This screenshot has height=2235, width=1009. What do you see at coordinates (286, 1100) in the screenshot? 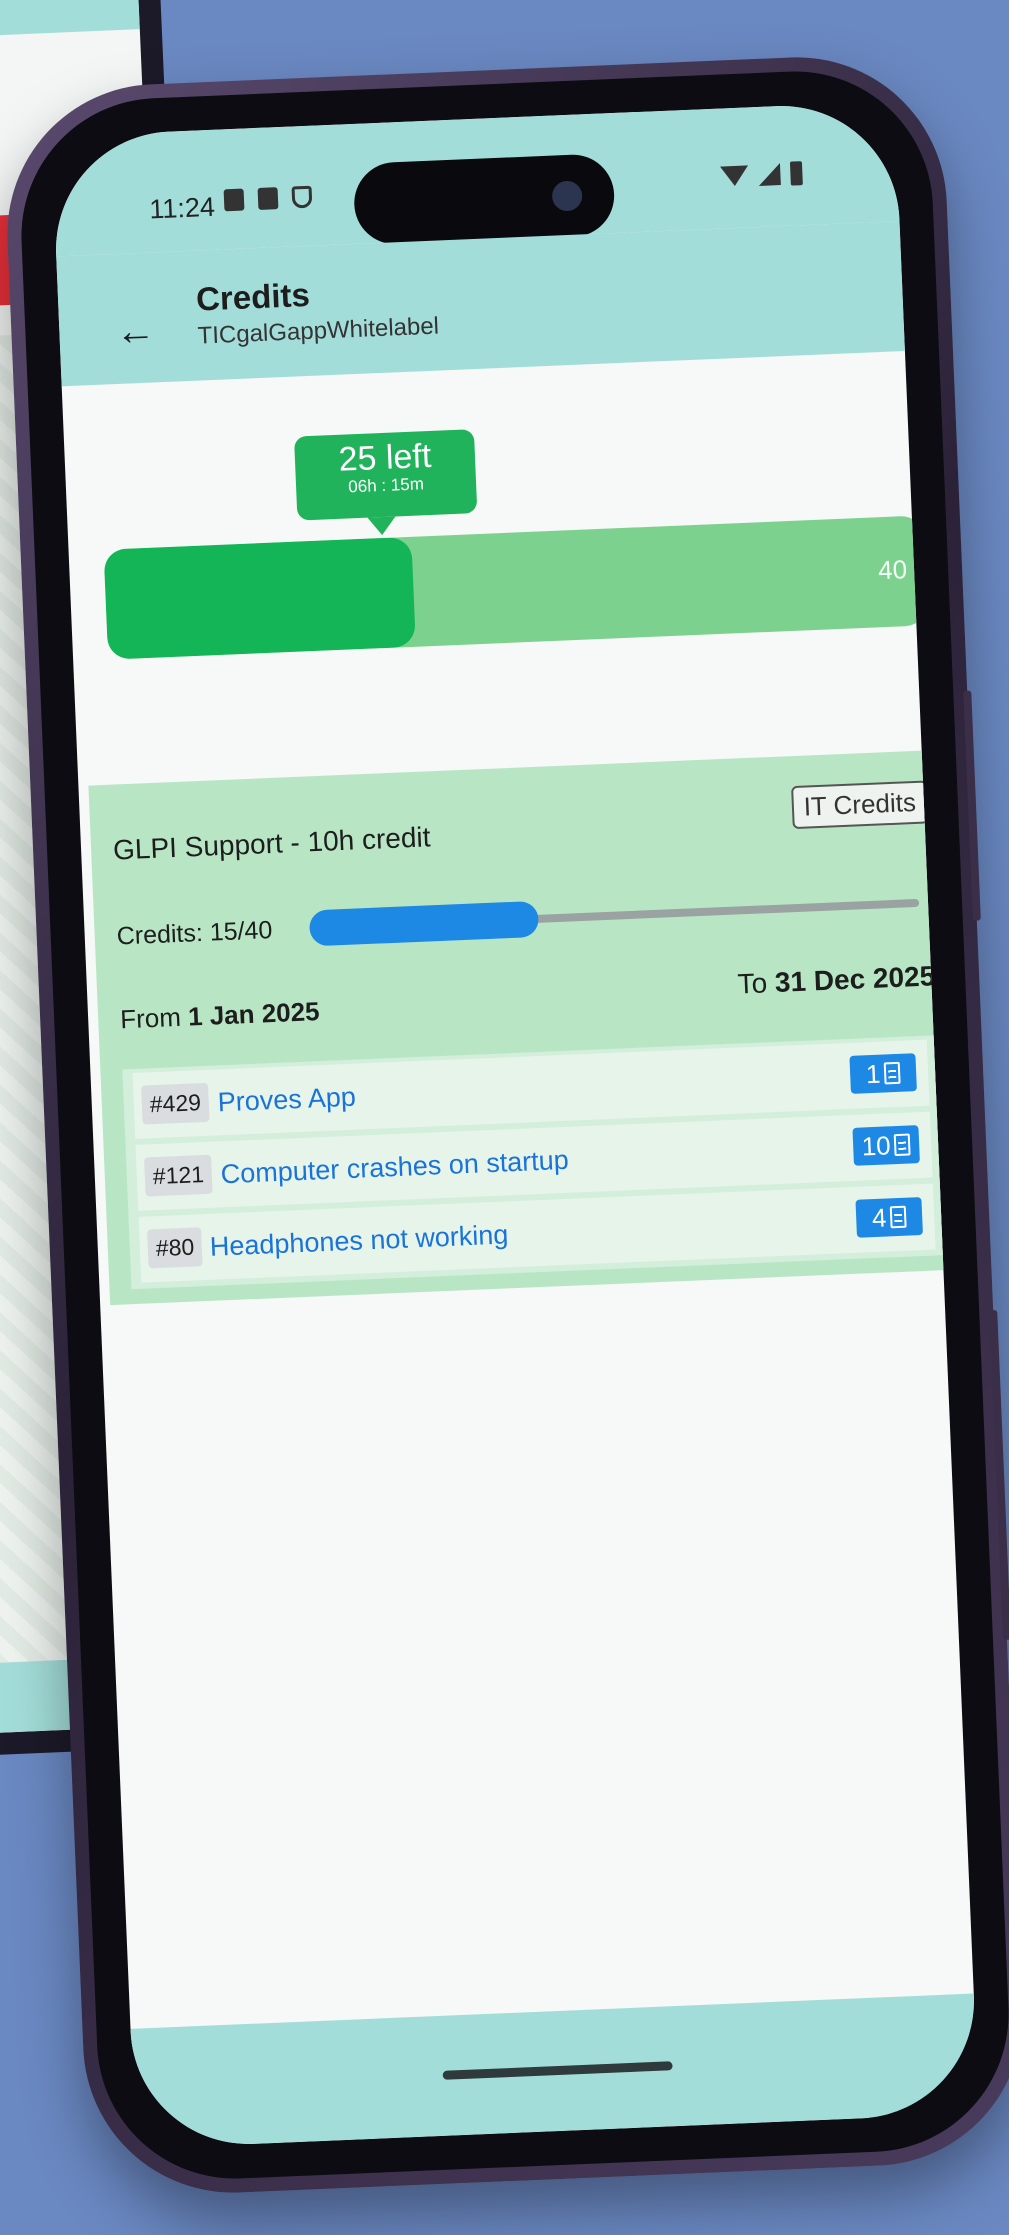
I see `ticket-title: Proves App` at bounding box center [286, 1100].